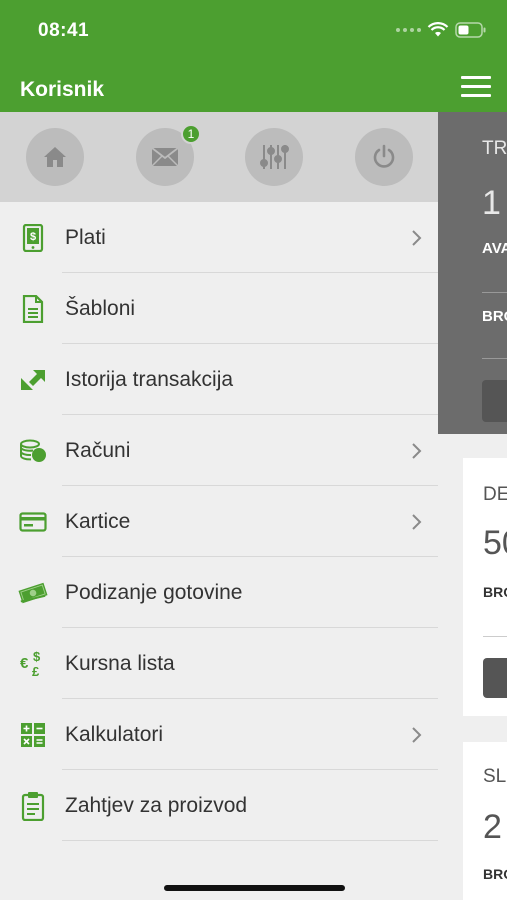 The image size is (507, 900). I want to click on bg-section-value: 1, so click(491, 203).